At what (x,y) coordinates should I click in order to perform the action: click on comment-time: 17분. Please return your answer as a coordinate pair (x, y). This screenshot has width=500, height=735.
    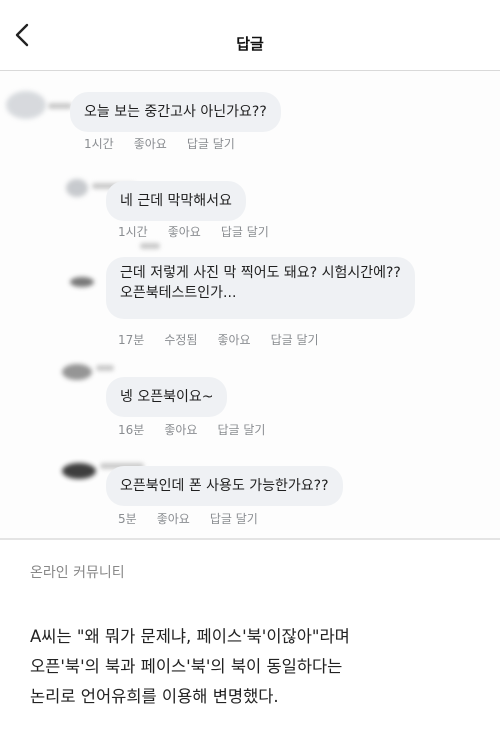
    Looking at the image, I should click on (131, 340).